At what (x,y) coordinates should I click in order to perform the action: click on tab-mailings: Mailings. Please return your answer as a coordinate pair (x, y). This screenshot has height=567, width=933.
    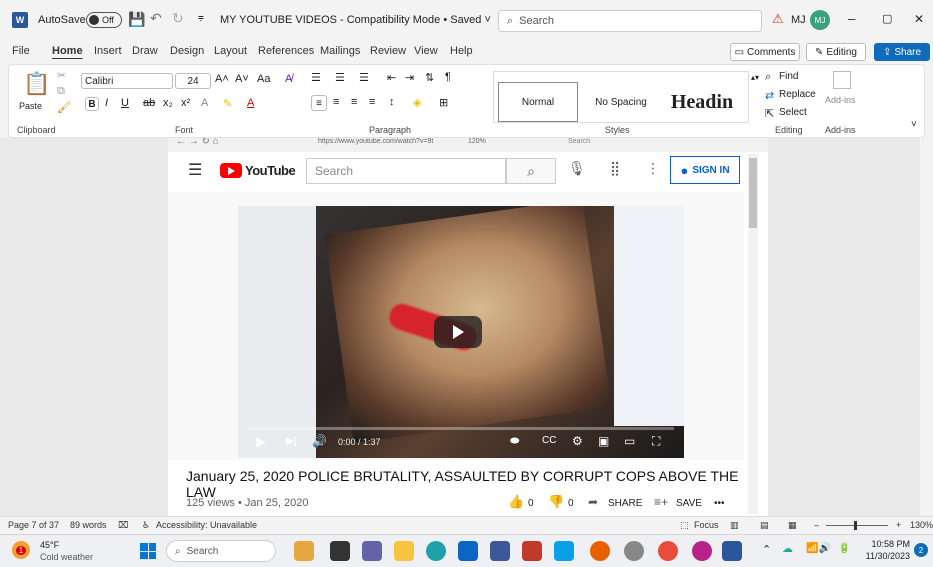
    Looking at the image, I should click on (340, 51).